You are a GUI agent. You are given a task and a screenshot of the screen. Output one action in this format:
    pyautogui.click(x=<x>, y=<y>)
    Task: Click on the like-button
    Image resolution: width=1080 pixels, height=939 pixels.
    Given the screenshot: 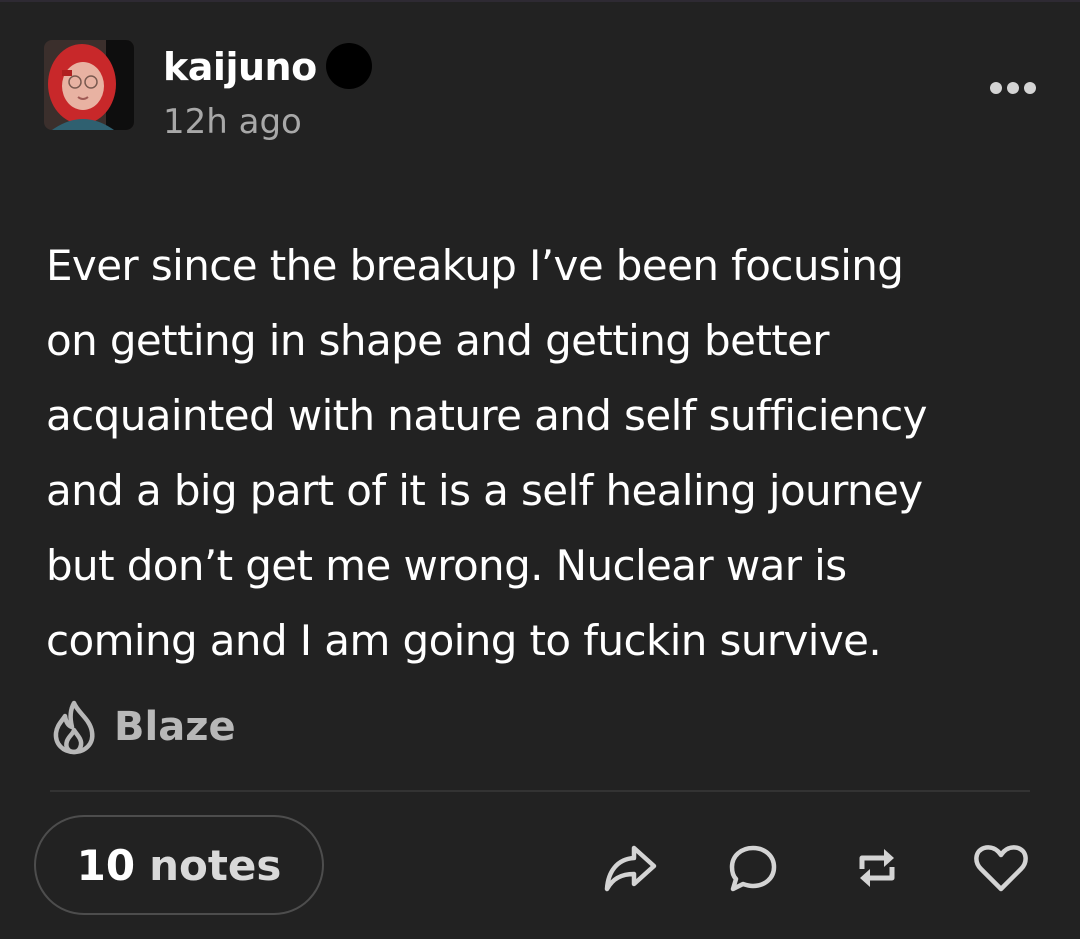 What is the action you would take?
    pyautogui.click(x=1001, y=868)
    